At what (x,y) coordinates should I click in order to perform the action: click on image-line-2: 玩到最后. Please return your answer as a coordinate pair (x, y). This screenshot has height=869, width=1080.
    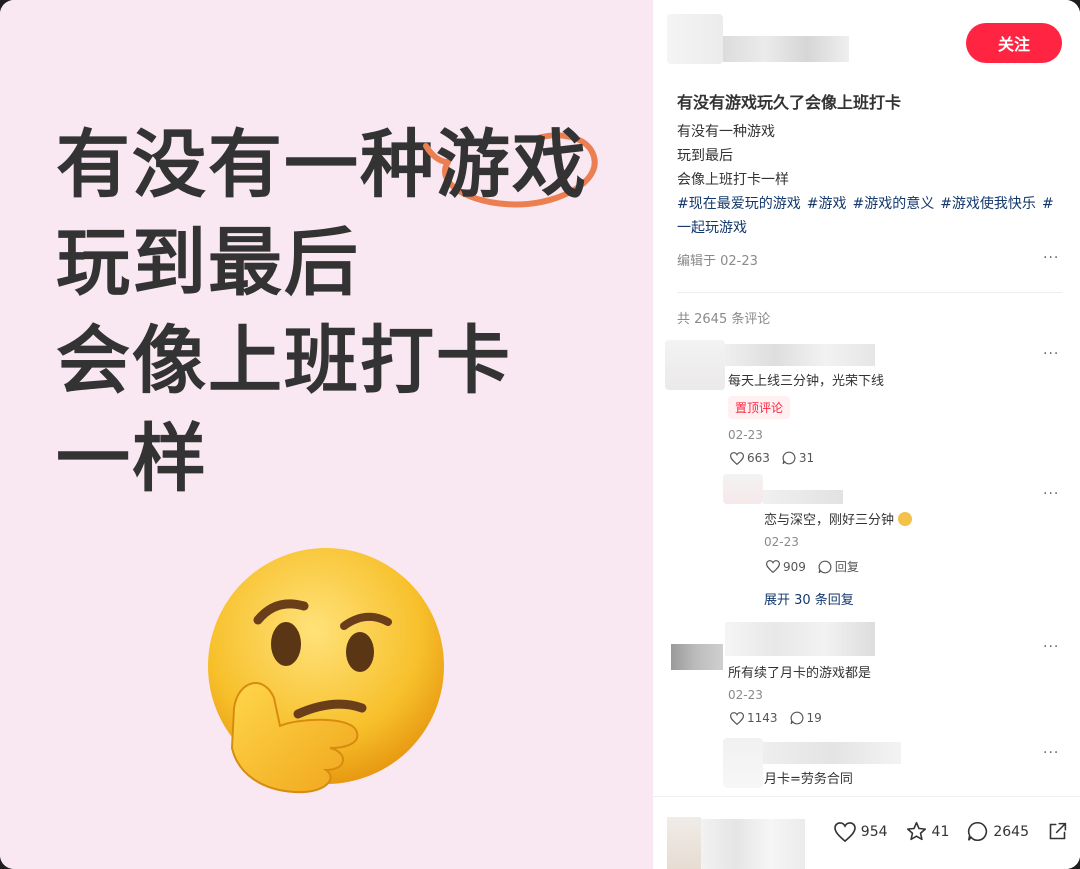
    Looking at the image, I should click on (208, 263).